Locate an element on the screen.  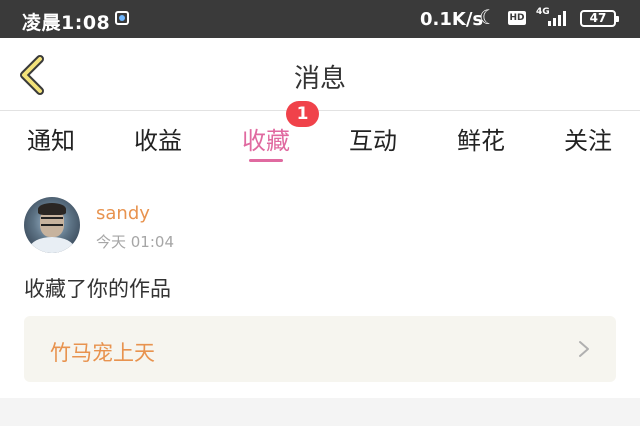
chevron-right-icon is located at coordinates (584, 349).